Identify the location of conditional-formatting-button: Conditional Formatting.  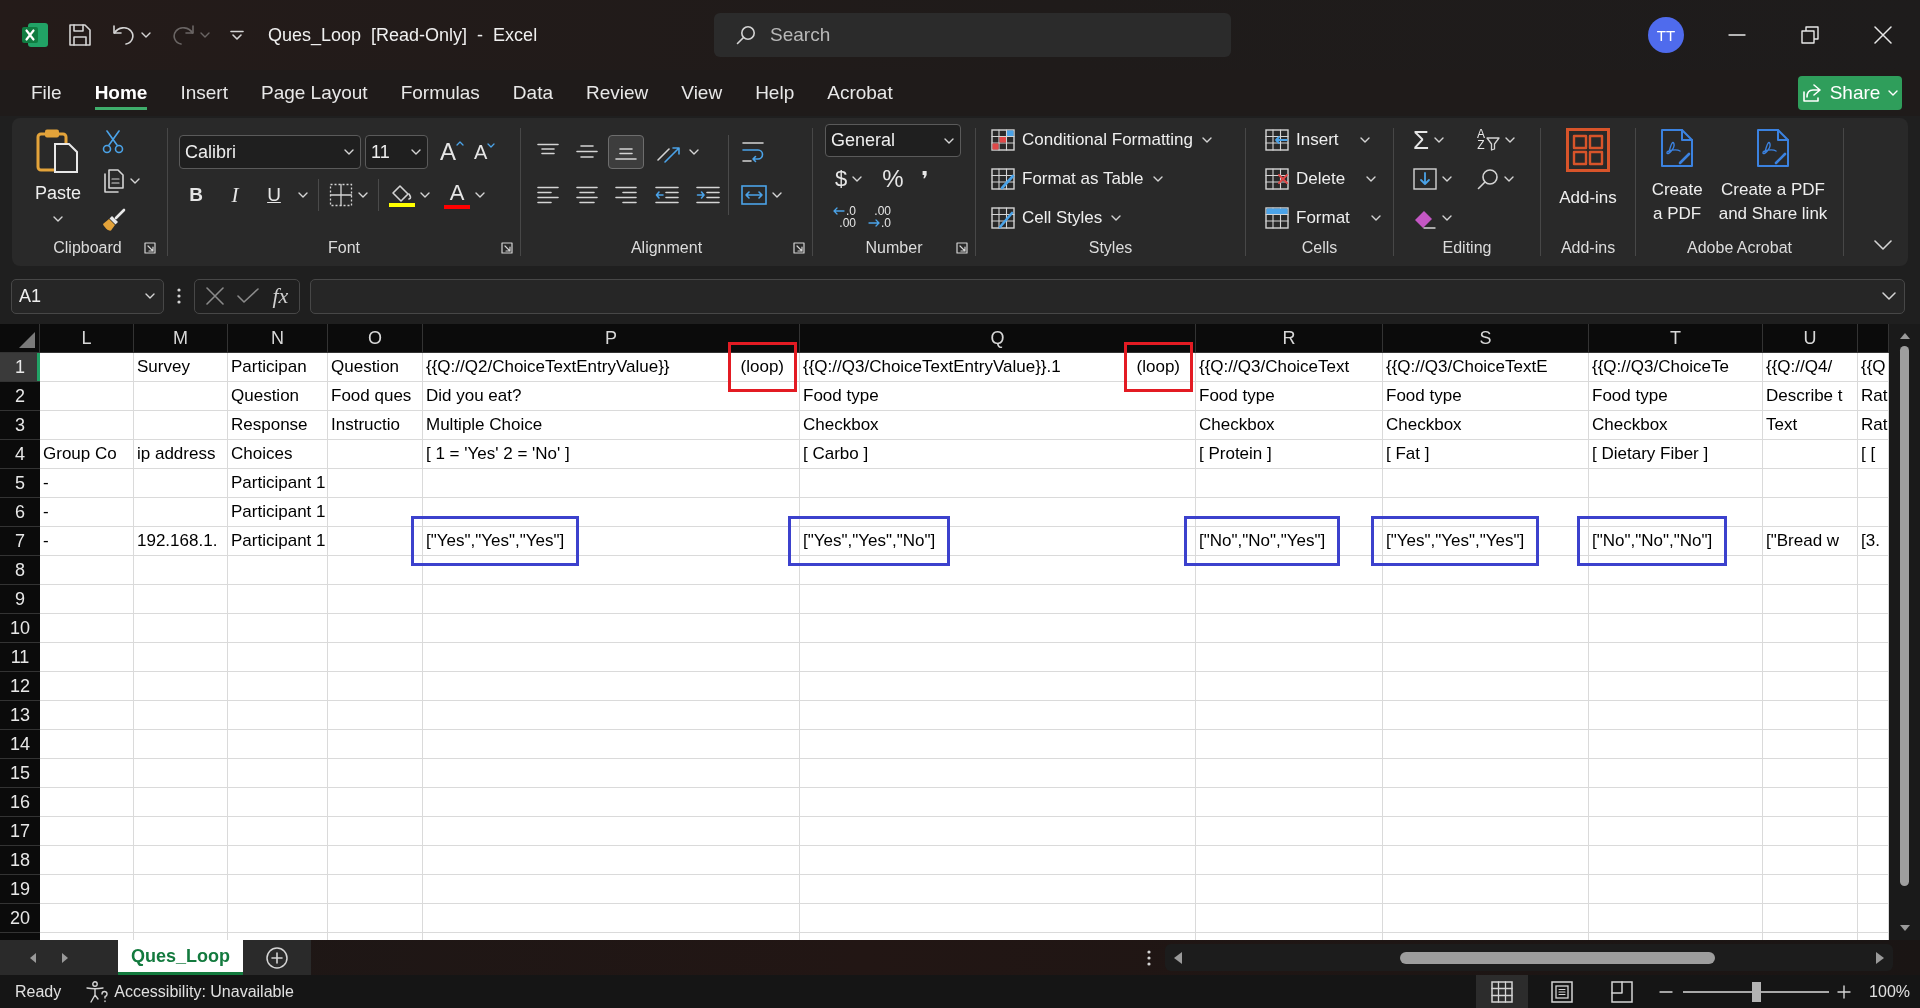
(1118, 140).